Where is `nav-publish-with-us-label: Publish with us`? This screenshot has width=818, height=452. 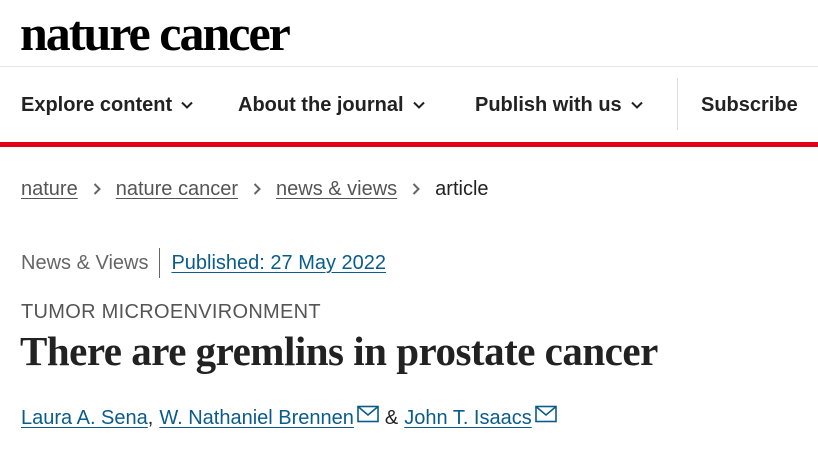 nav-publish-with-us-label: Publish with us is located at coordinates (548, 104).